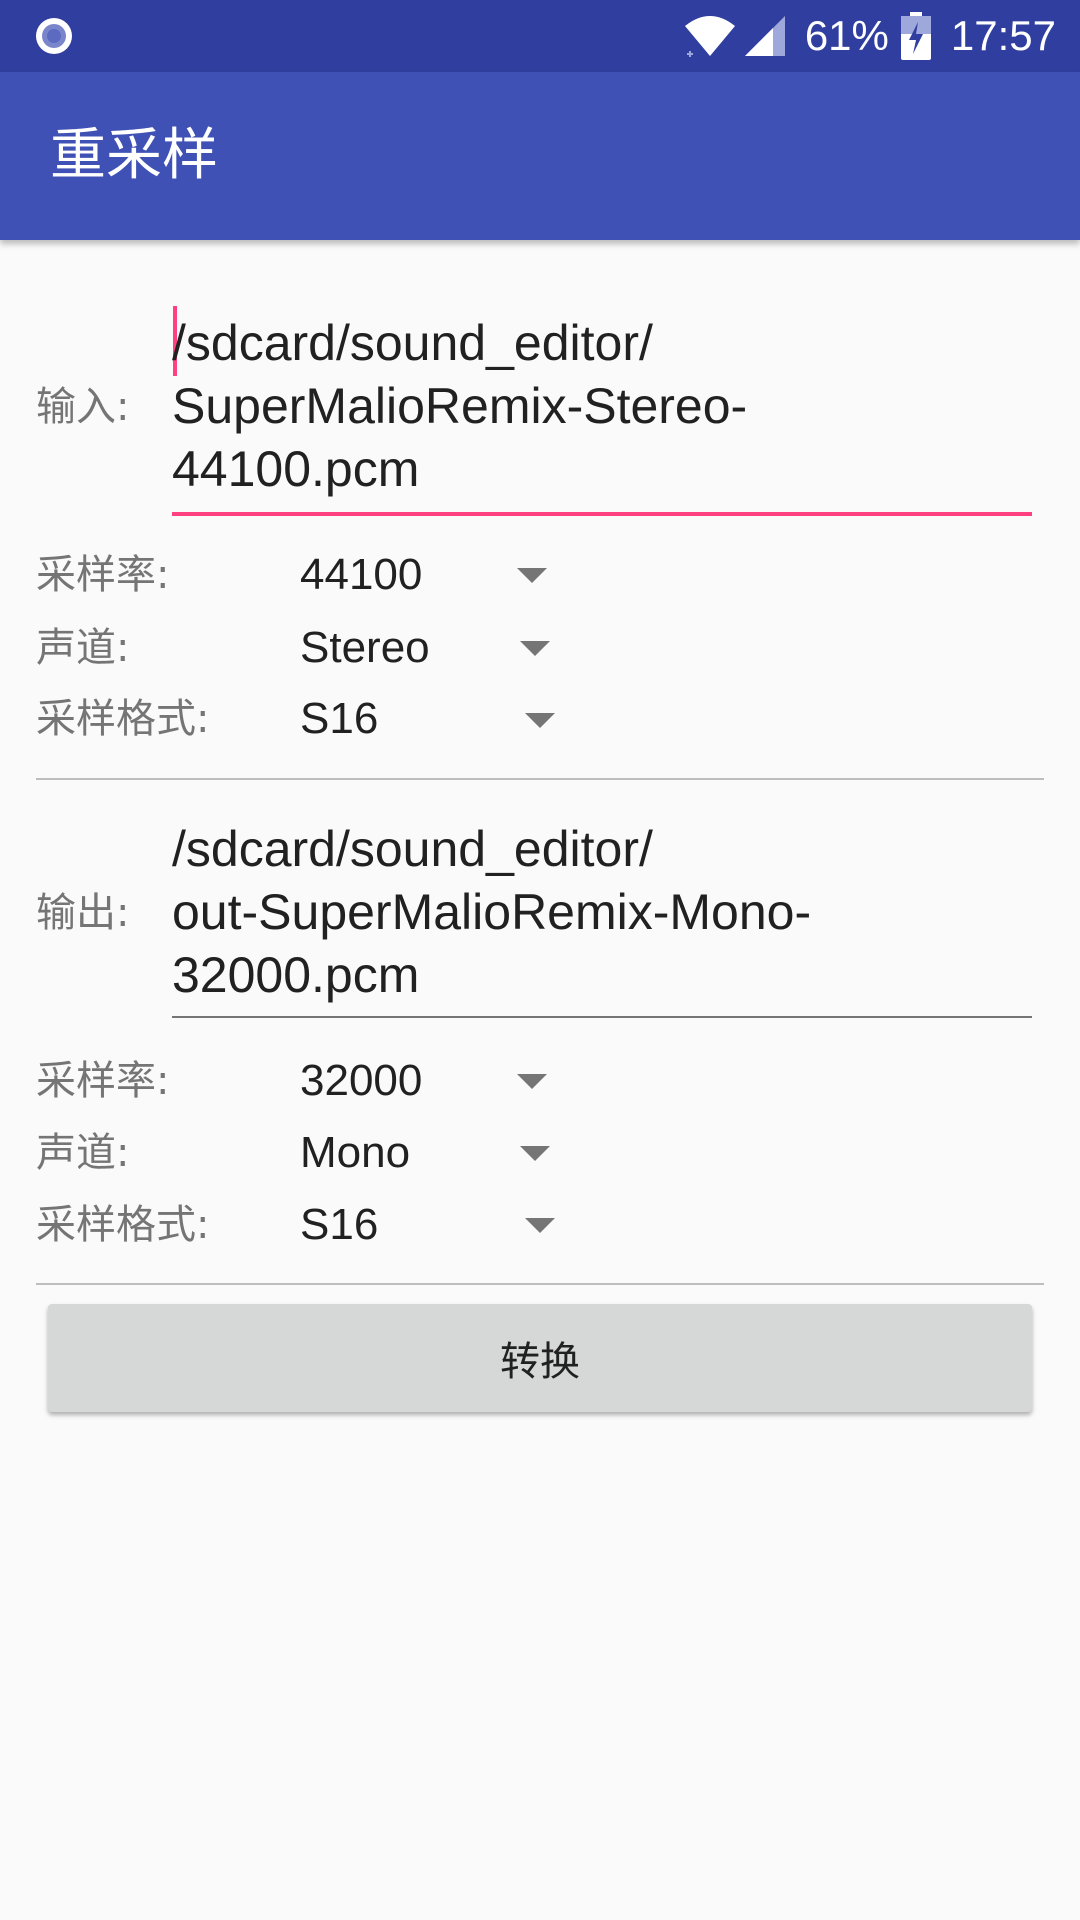 This screenshot has height=1920, width=1080. I want to click on wifi-icon, so click(709, 36).